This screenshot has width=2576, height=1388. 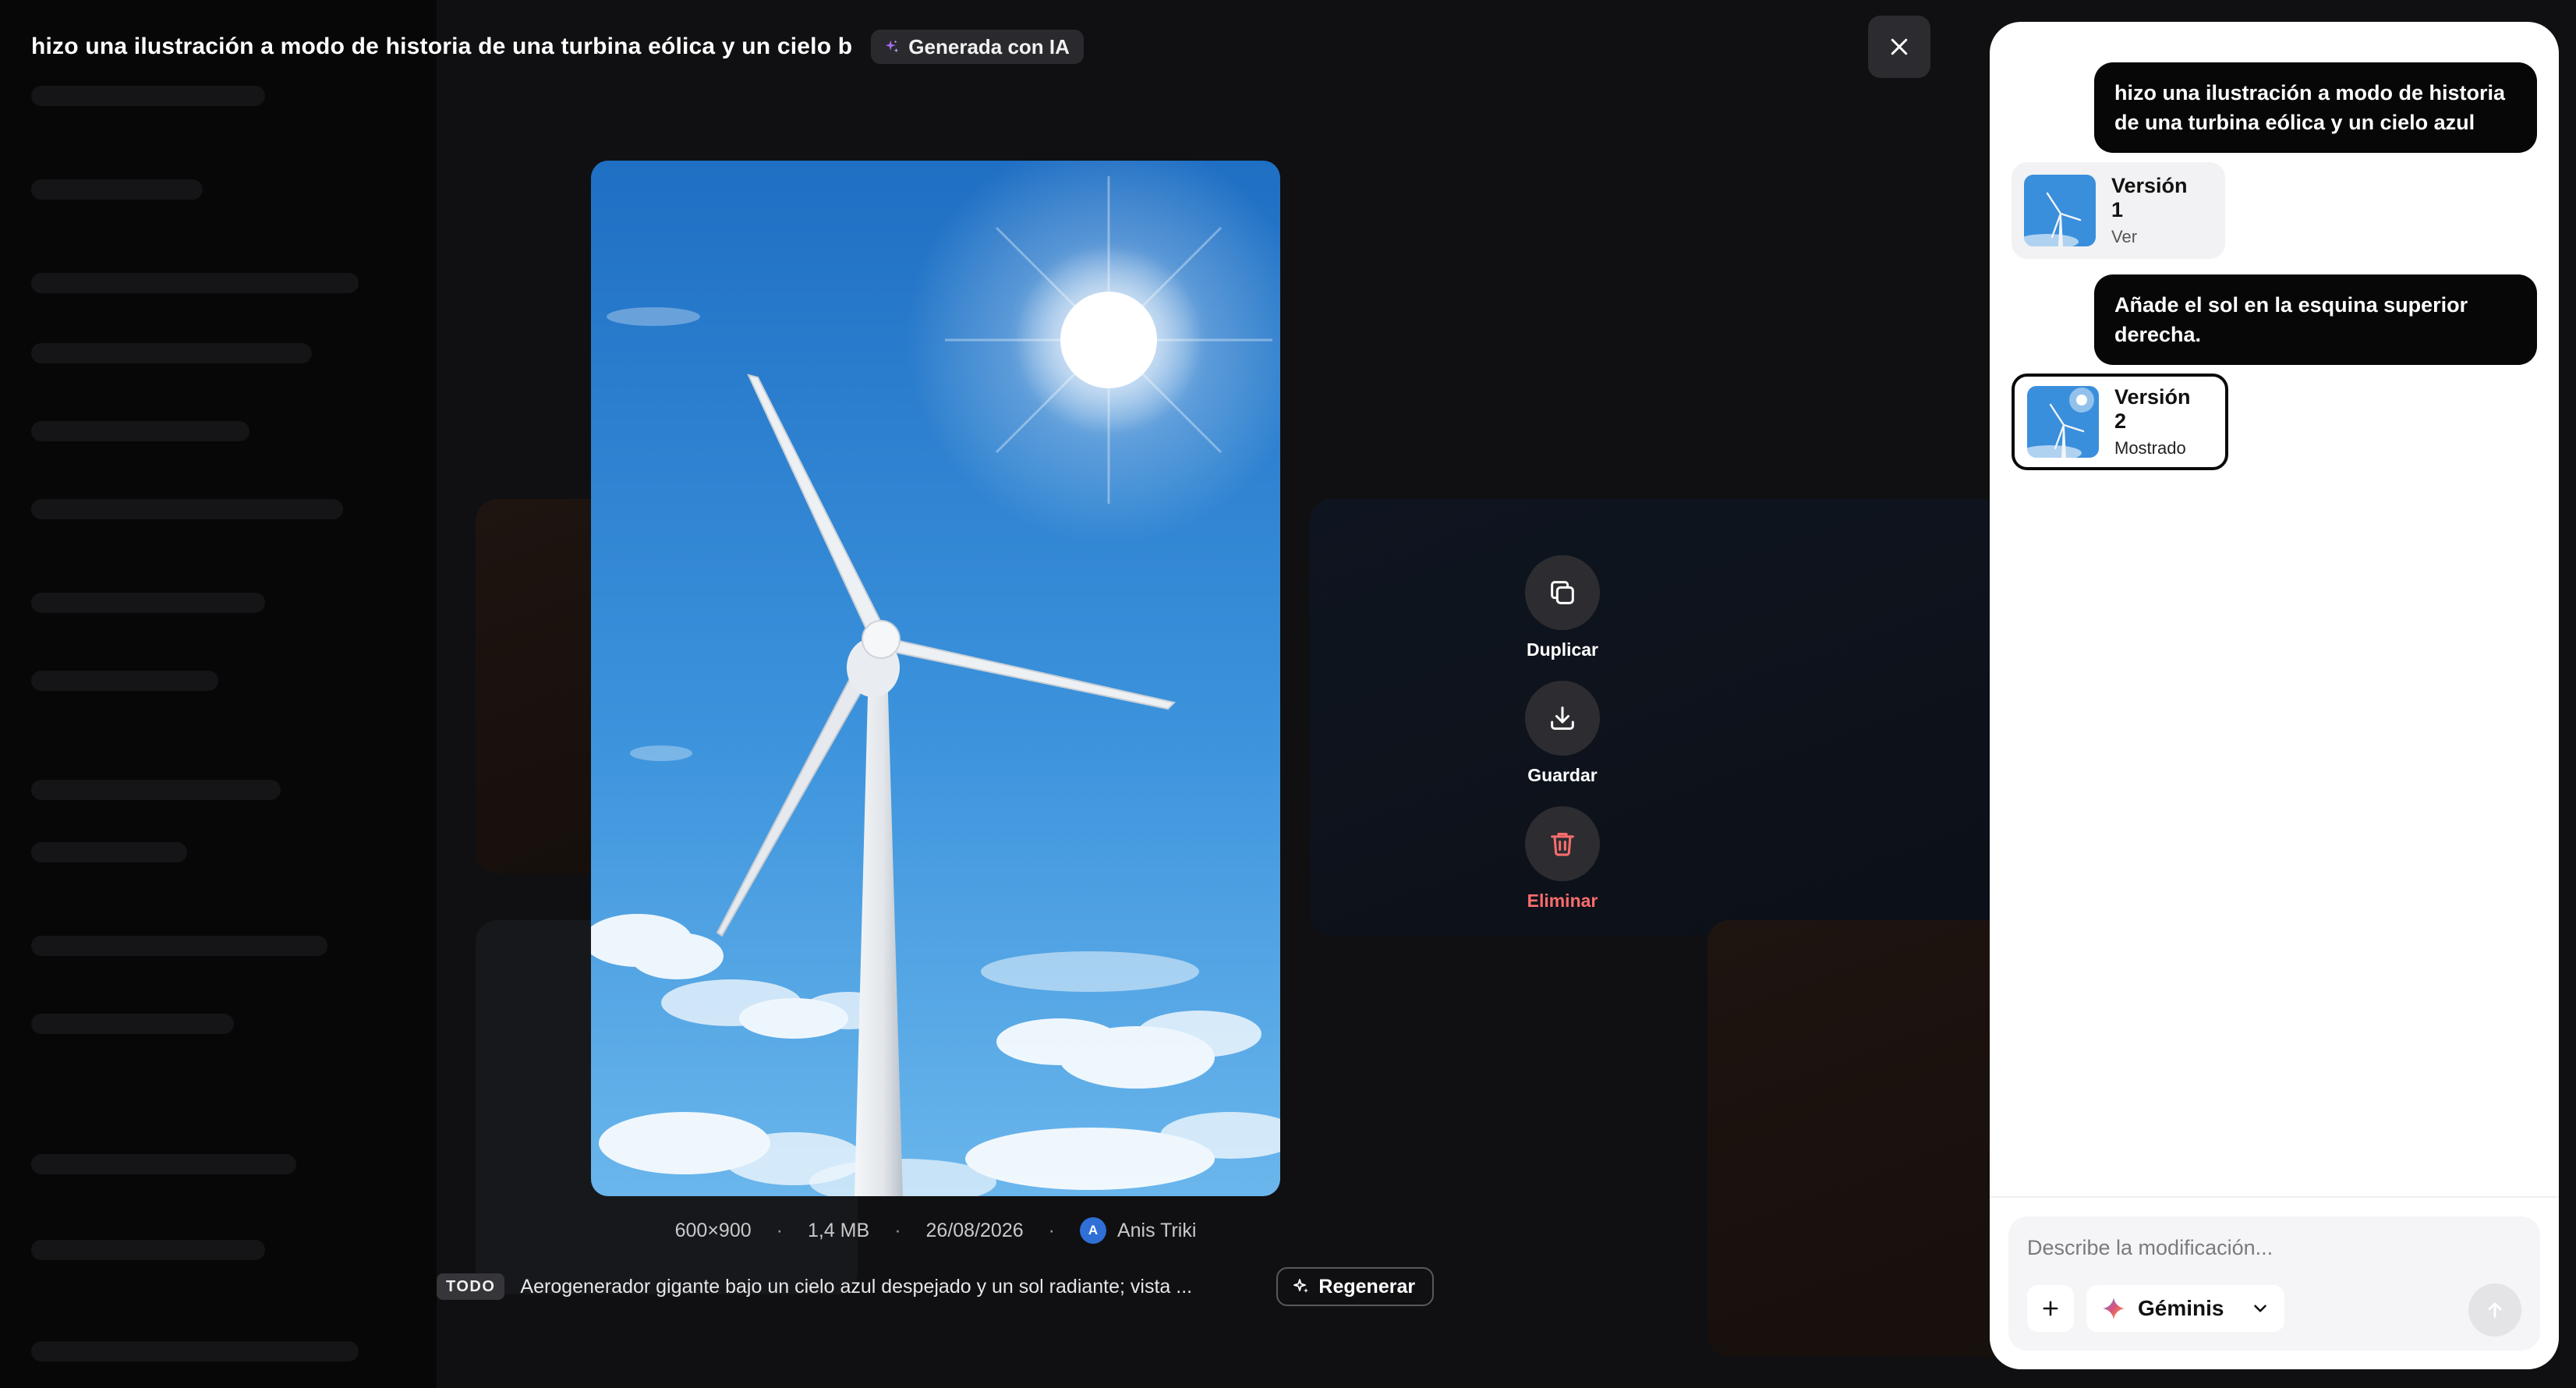 What do you see at coordinates (1092, 1230) in the screenshot?
I see `avatar: A` at bounding box center [1092, 1230].